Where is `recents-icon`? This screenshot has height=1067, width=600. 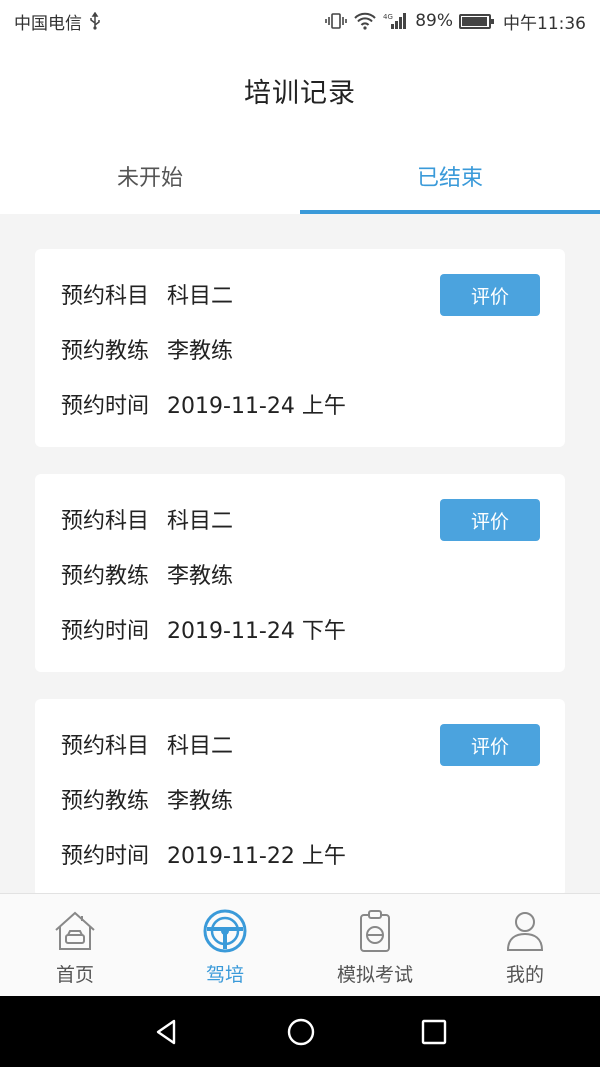
recents-icon is located at coordinates (434, 1032).